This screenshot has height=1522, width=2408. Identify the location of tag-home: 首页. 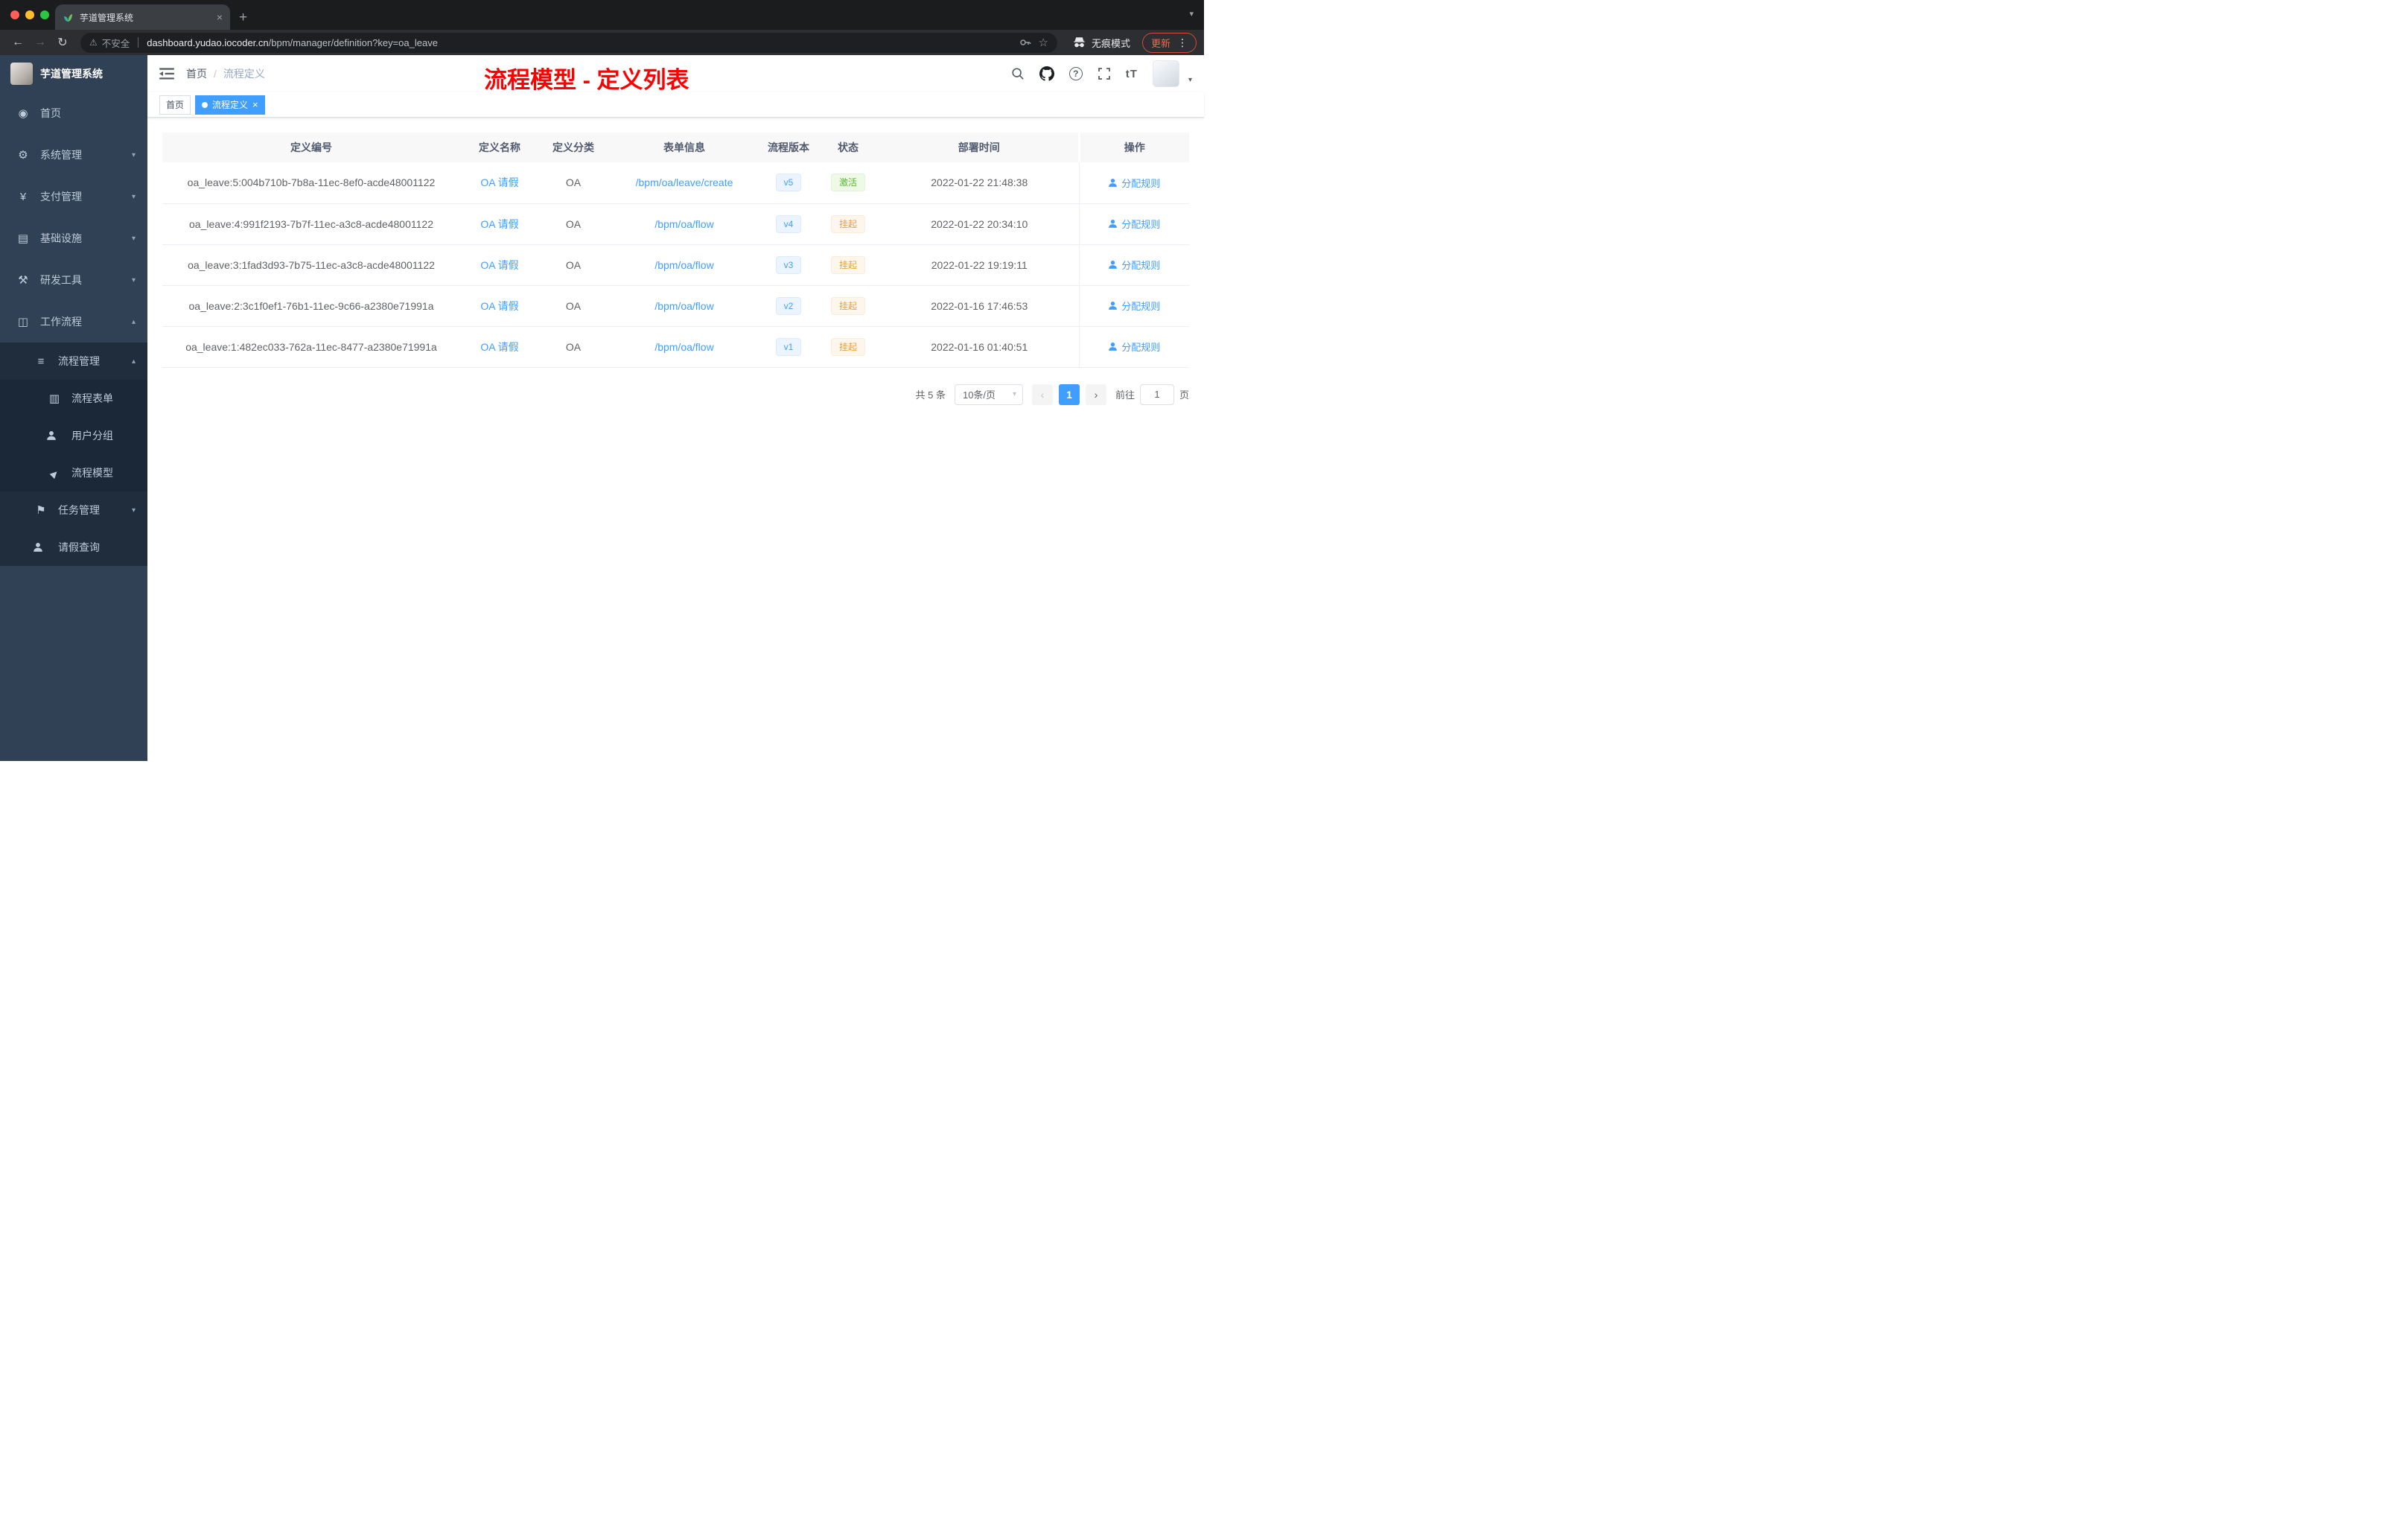
(175, 105).